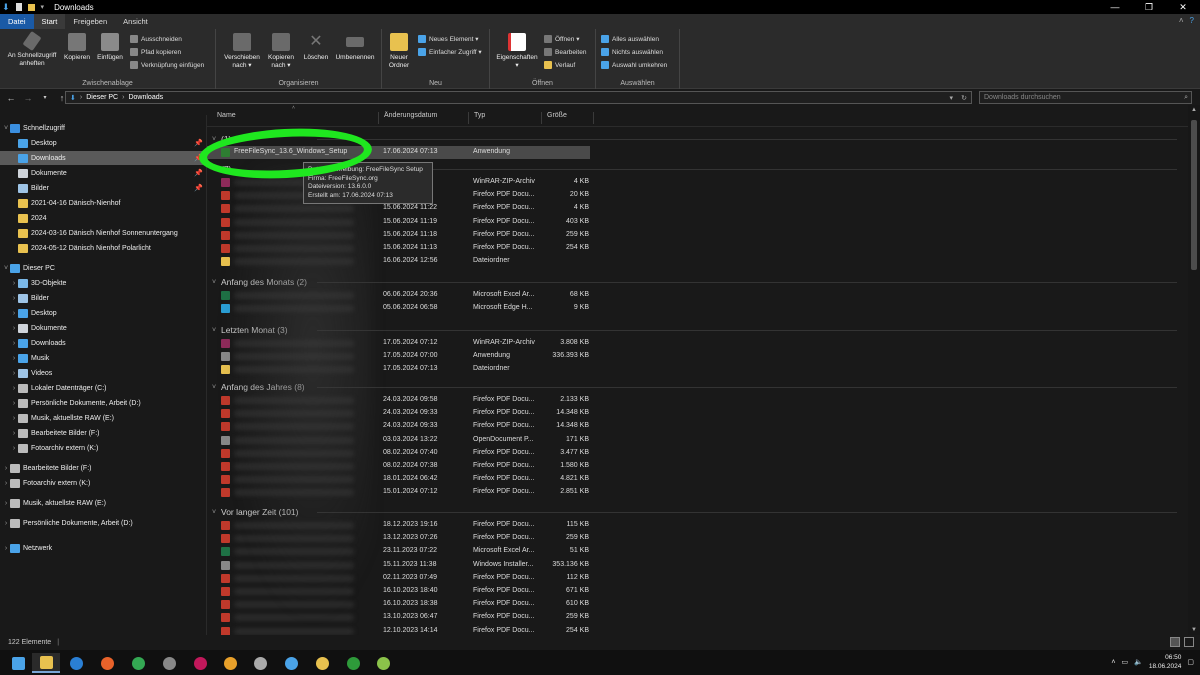 The image size is (1200, 675). What do you see at coordinates (103, 268) in the screenshot?
I see `nav-item: ˅ Dieser PC` at bounding box center [103, 268].